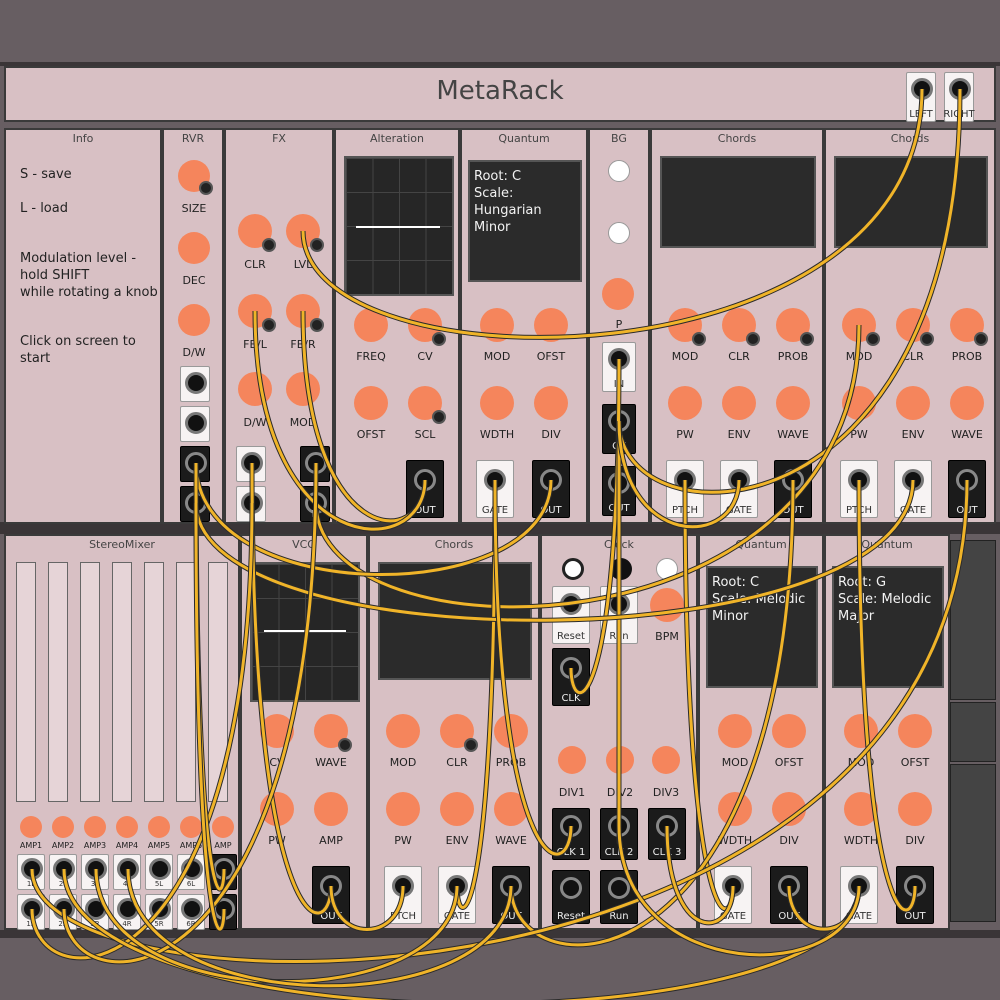 The height and width of the screenshot is (1000, 1000). Describe the element at coordinates (735, 809) in the screenshot. I see `quantum2-wdth-knob` at that location.